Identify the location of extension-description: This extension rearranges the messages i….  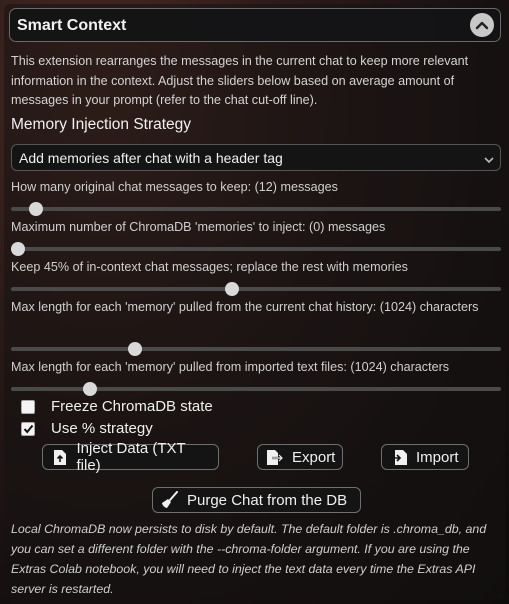
(240, 80).